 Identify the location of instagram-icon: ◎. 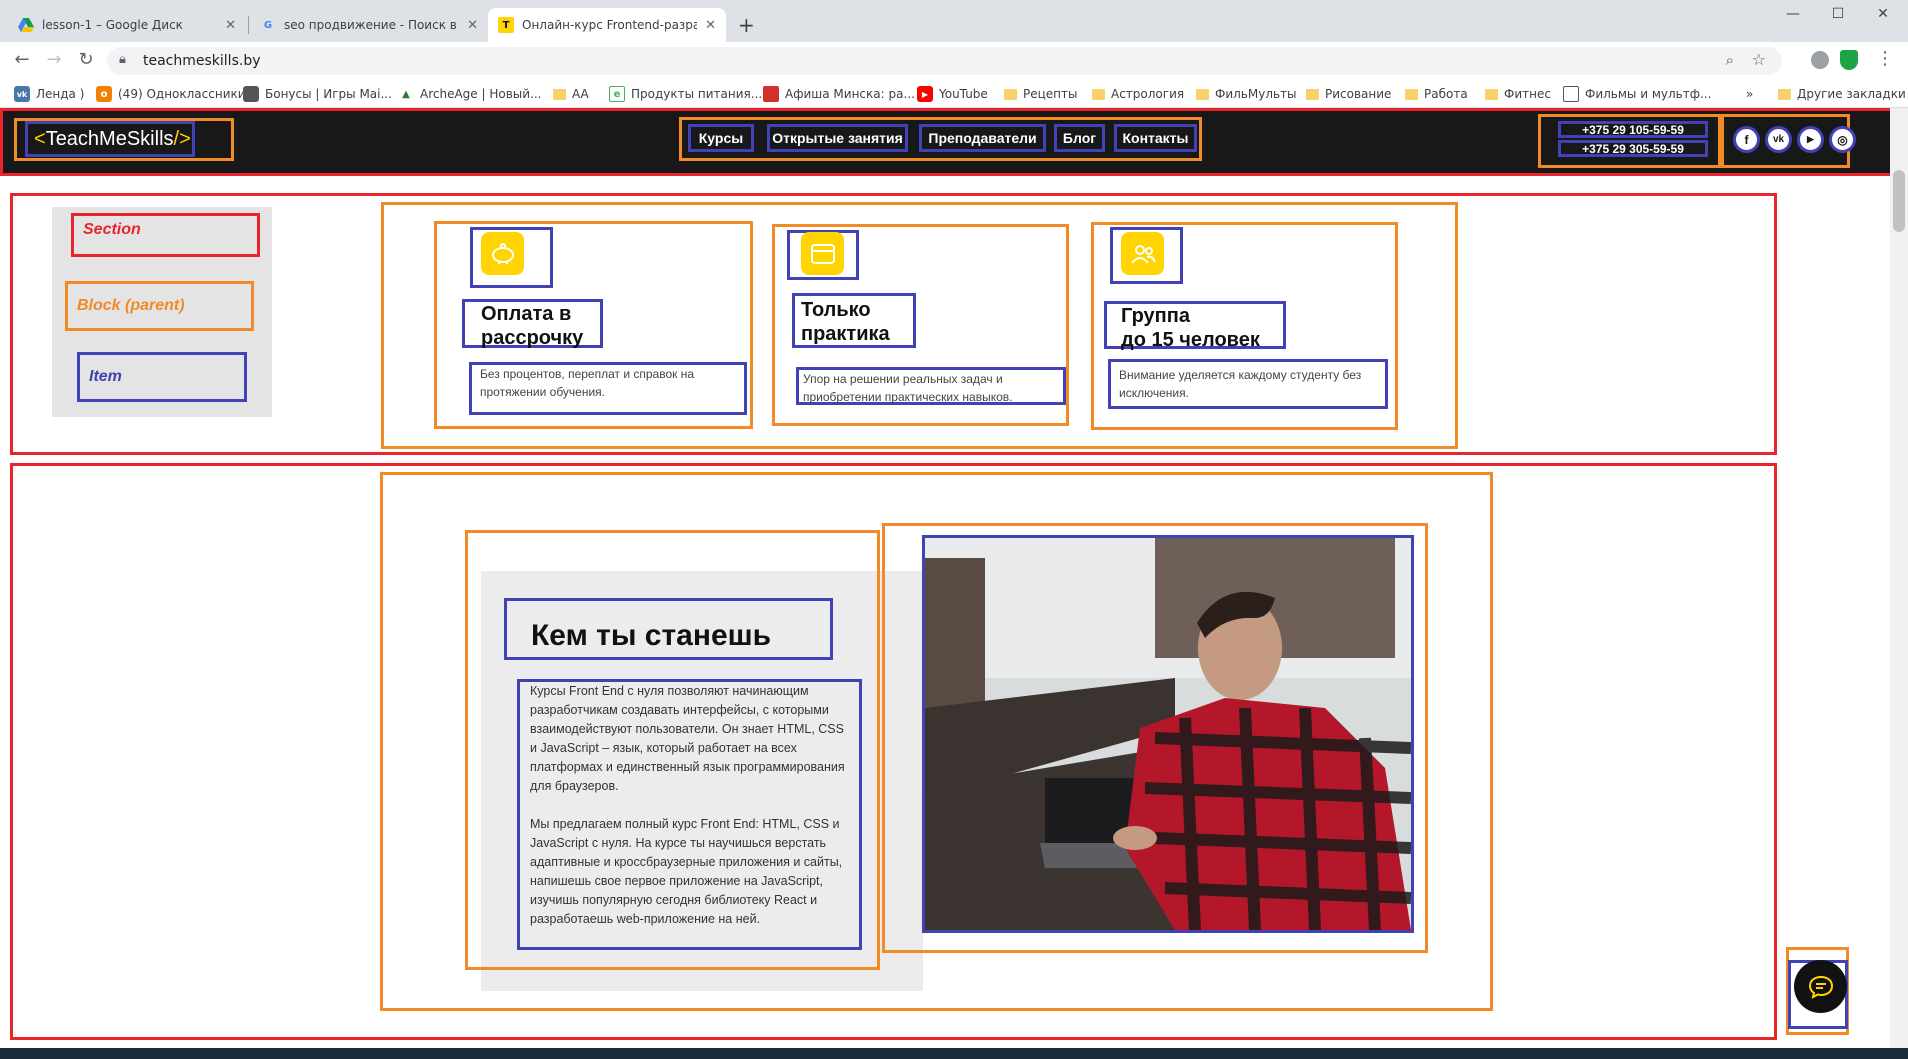
(1842, 139).